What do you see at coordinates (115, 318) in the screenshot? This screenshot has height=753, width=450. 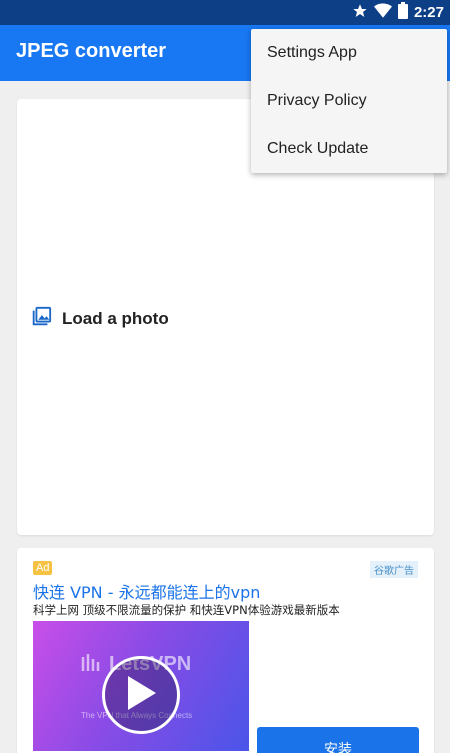 I see `load-photo-label: Load a photo` at bounding box center [115, 318].